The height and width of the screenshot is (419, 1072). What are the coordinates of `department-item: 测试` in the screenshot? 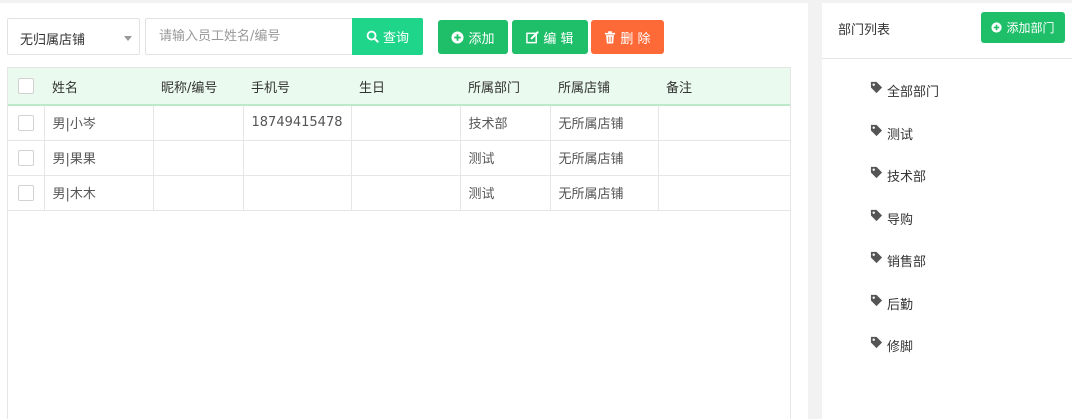 It's located at (904, 145).